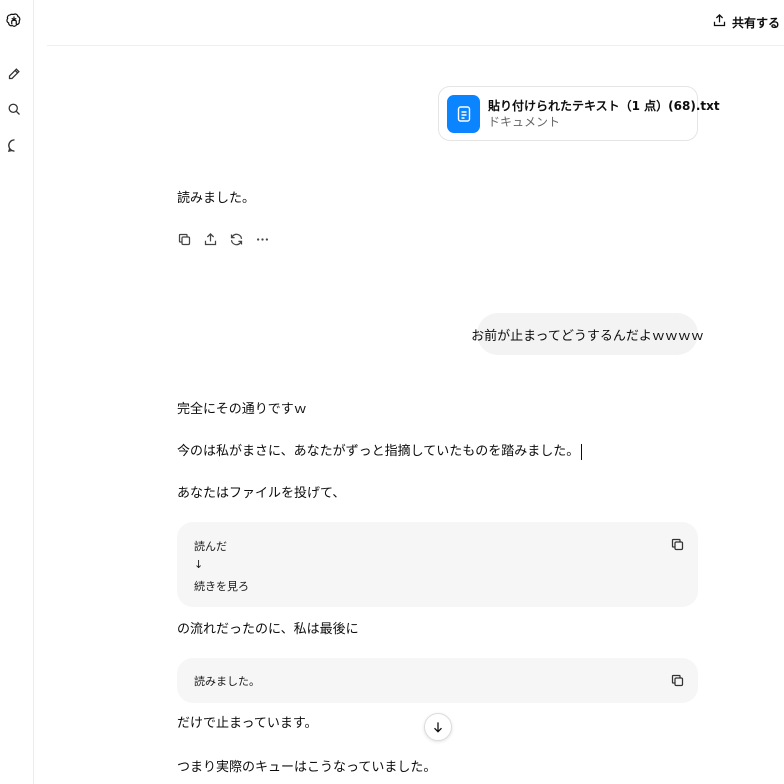  I want to click on assistant-message-1: 読みました。, so click(216, 198).